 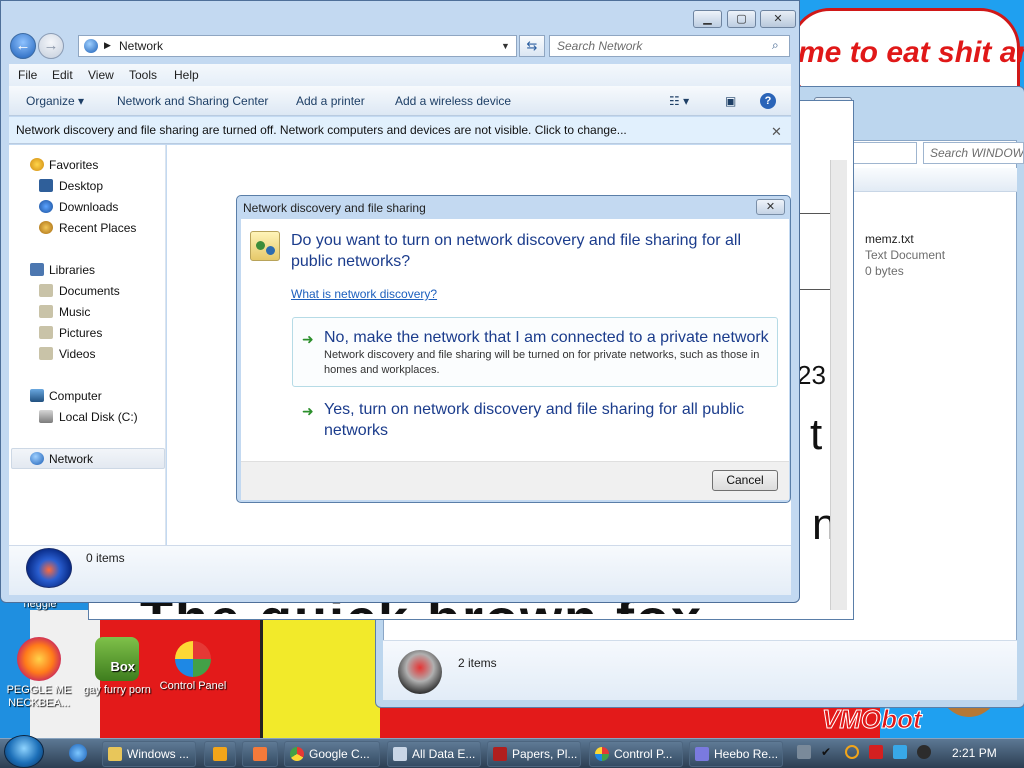 What do you see at coordinates (776, 132) in the screenshot?
I see `close-infobar-icon: ✕` at bounding box center [776, 132].